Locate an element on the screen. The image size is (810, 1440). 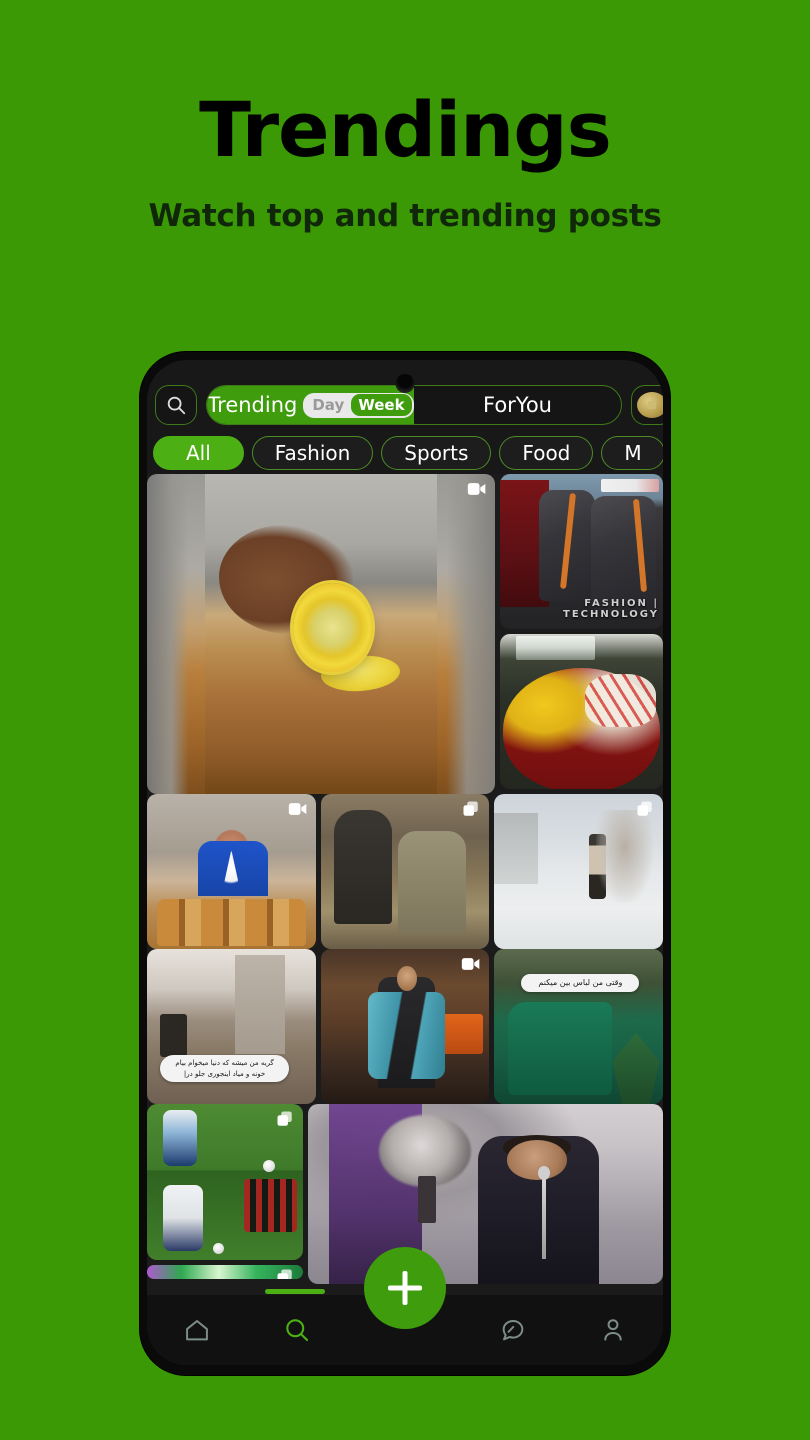
nav-messages is located at coordinates (513, 1330).